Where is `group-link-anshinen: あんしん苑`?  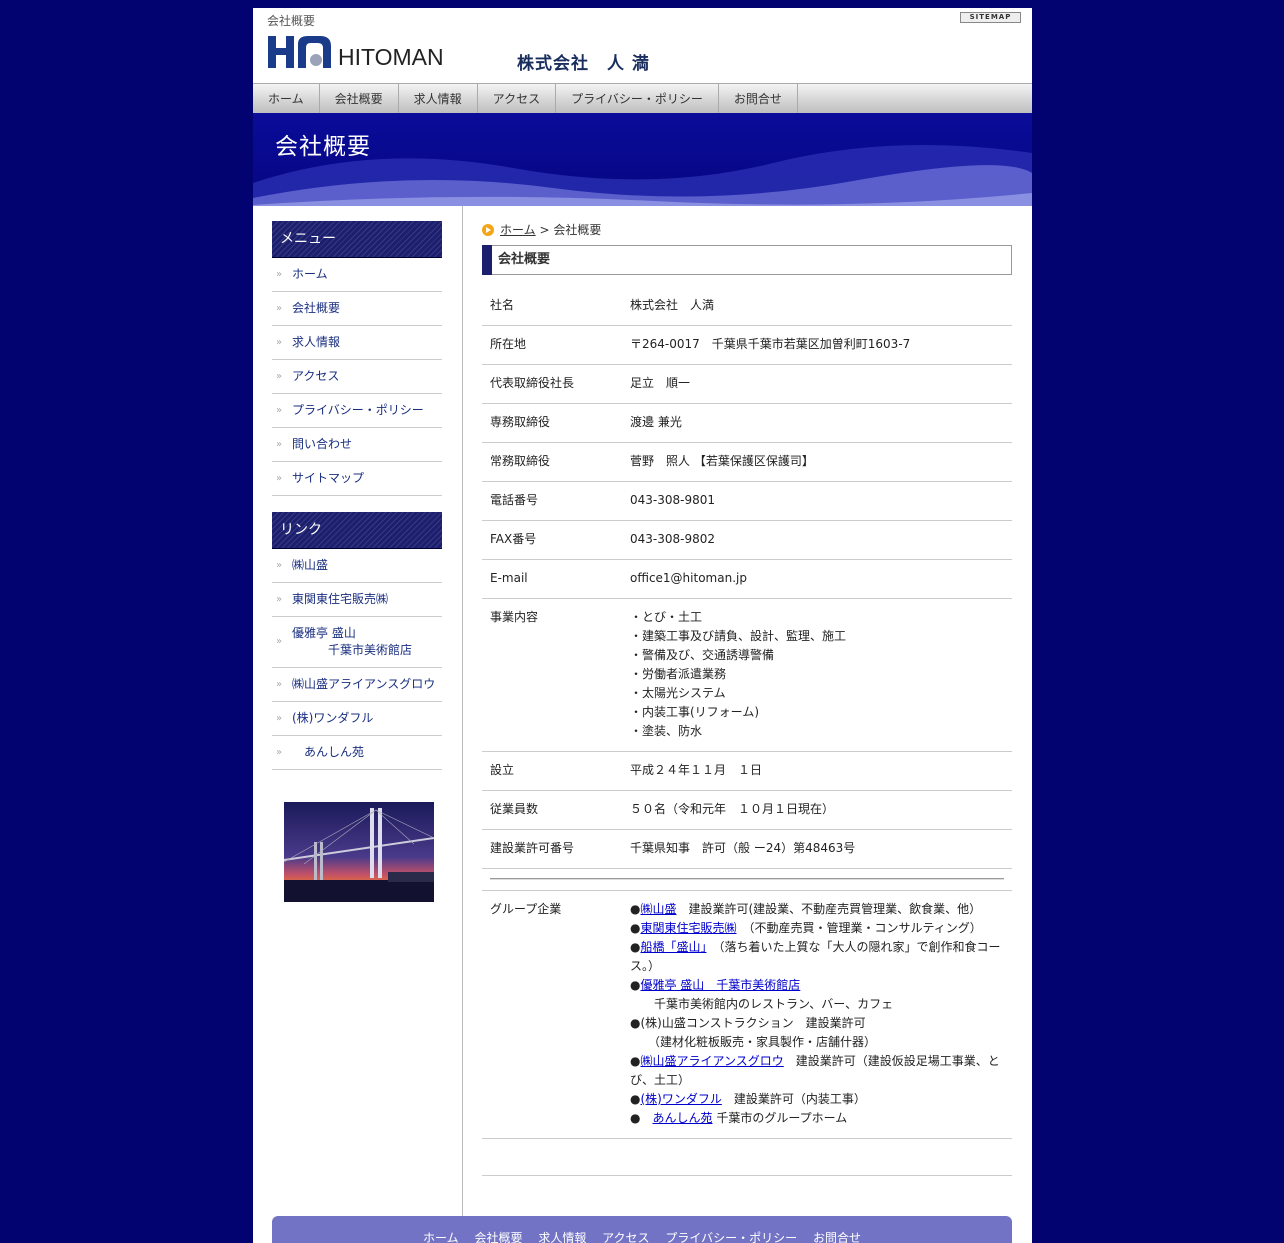 group-link-anshinen: あんしん苑 is located at coordinates (682, 1118).